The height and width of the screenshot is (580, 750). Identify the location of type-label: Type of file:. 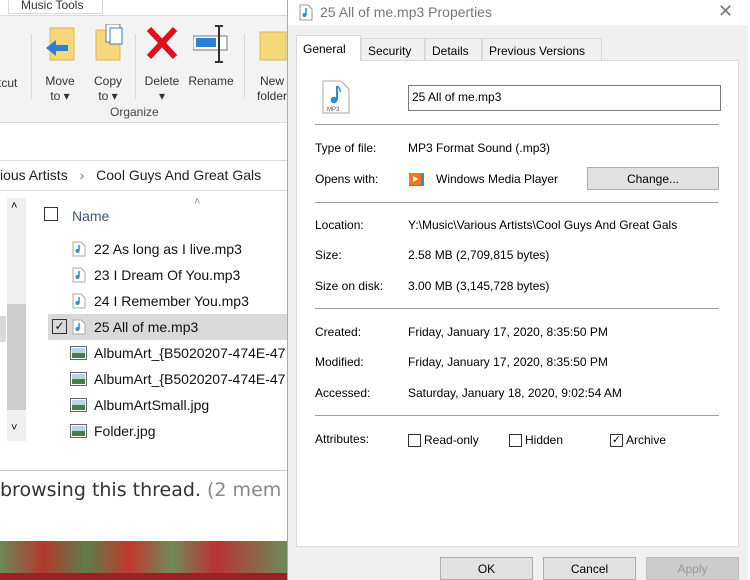
(346, 148).